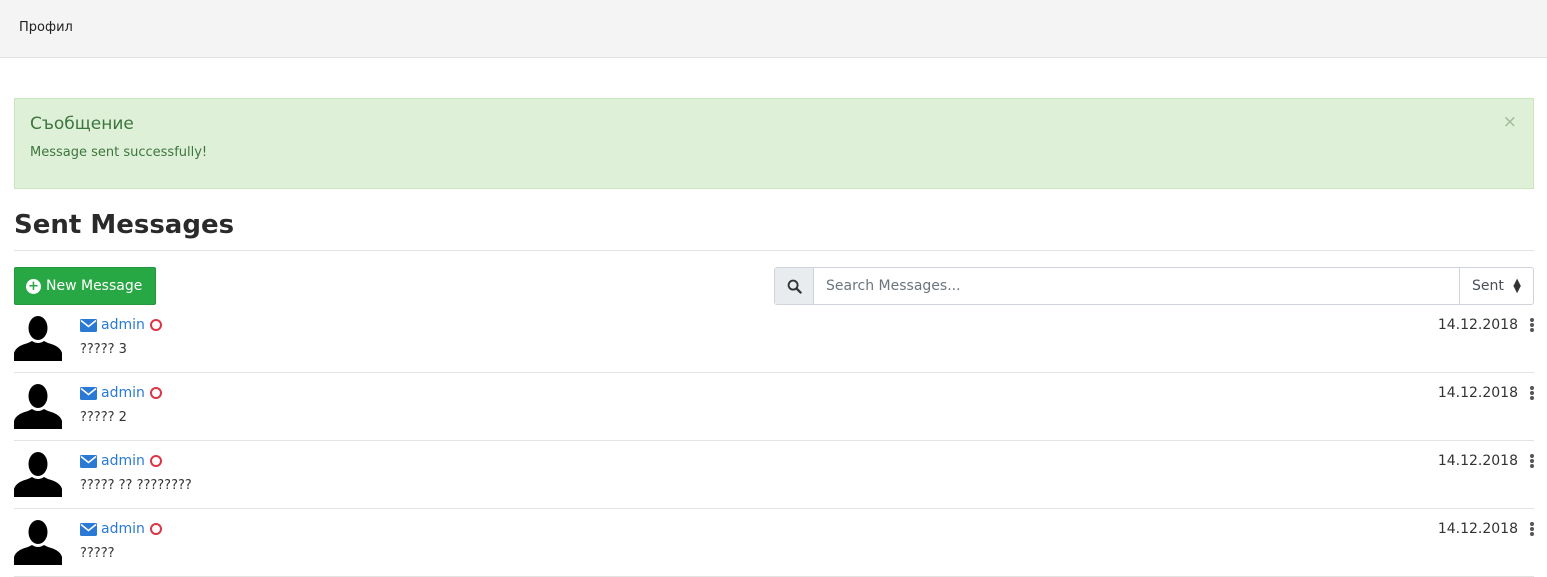  What do you see at coordinates (103, 349) in the screenshot?
I see `message-subject: ????? 3` at bounding box center [103, 349].